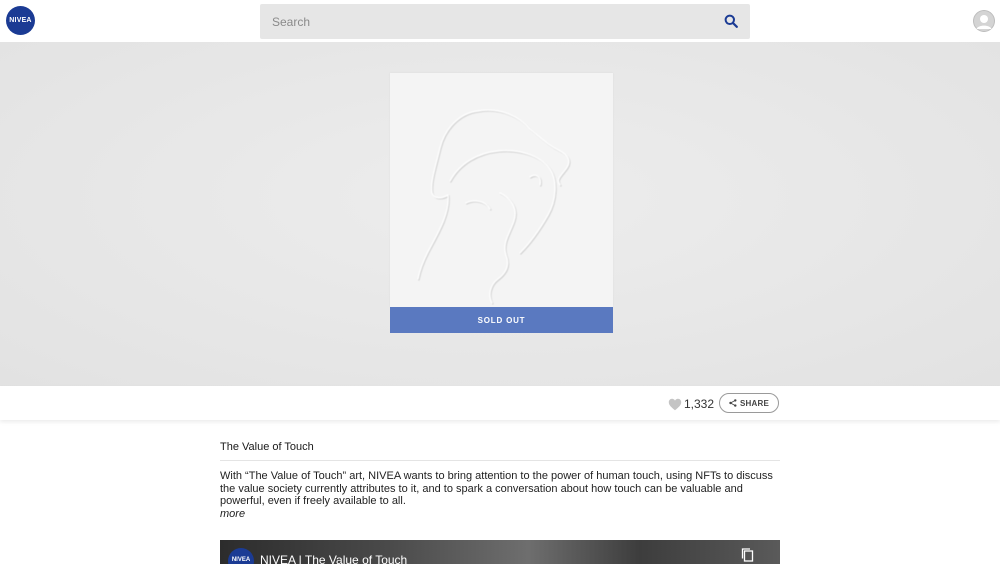 Image resolution: width=1000 pixels, height=564 pixels. I want to click on share-icon, so click(733, 403).